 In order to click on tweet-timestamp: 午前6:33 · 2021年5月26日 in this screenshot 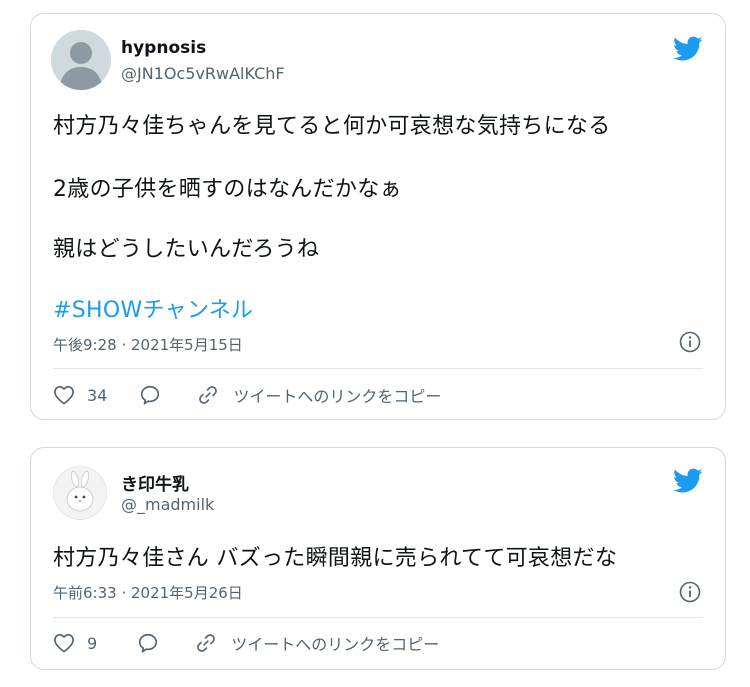, I will do `click(148, 592)`.